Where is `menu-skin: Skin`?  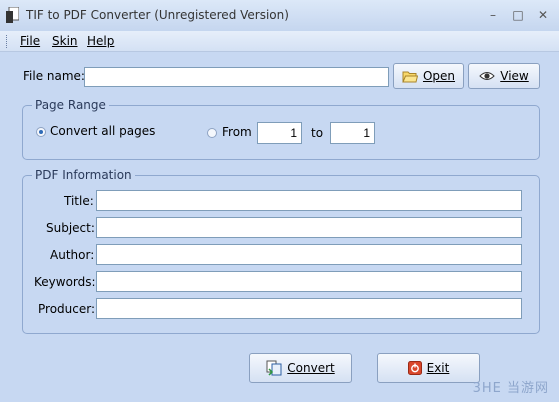
menu-skin: Skin is located at coordinates (65, 41).